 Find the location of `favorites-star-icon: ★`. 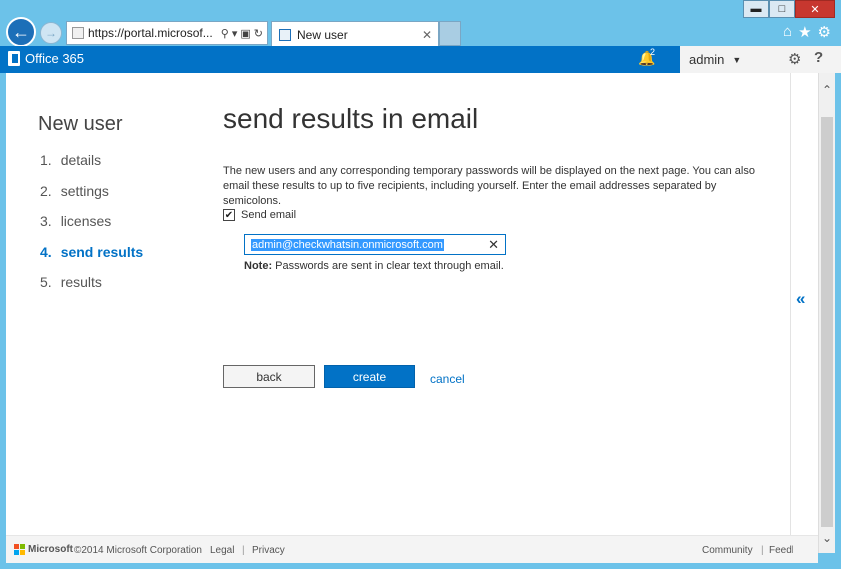

favorites-star-icon: ★ is located at coordinates (804, 32).